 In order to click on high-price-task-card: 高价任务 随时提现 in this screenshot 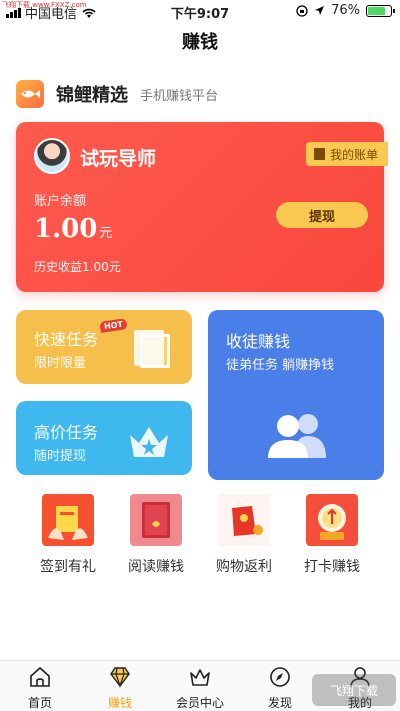, I will do `click(104, 438)`.